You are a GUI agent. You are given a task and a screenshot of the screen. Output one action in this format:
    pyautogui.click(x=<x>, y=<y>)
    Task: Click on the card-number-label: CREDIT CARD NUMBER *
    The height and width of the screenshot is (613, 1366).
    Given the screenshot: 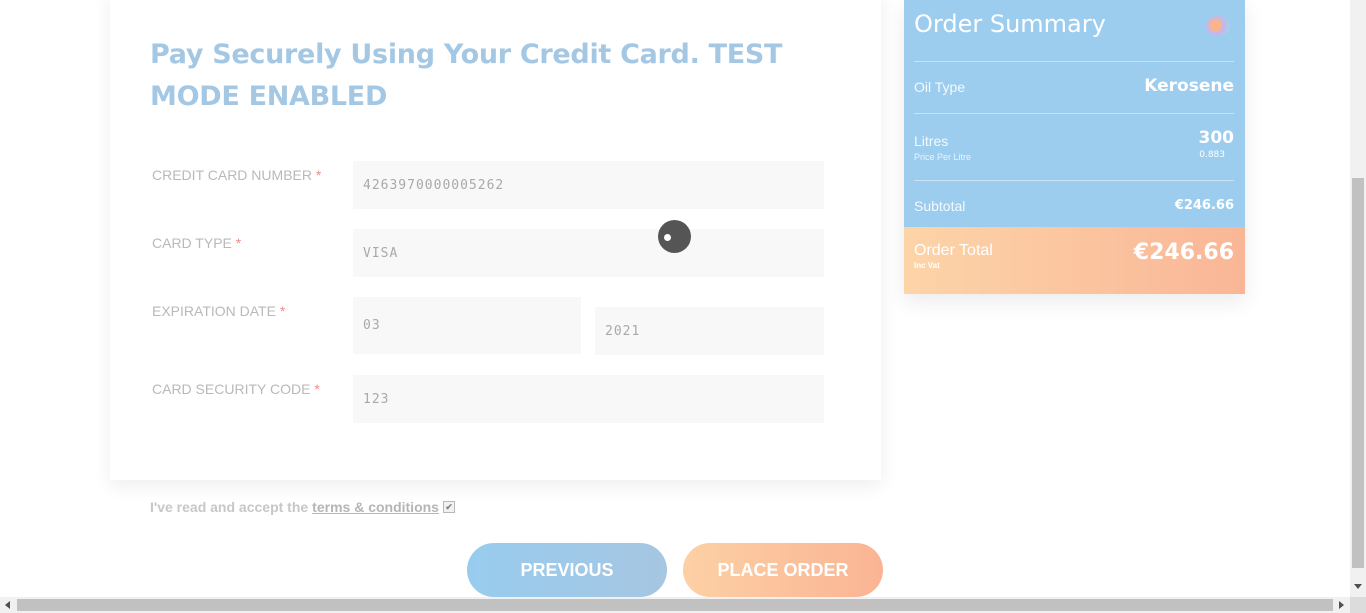 What is the action you would take?
    pyautogui.click(x=236, y=175)
    